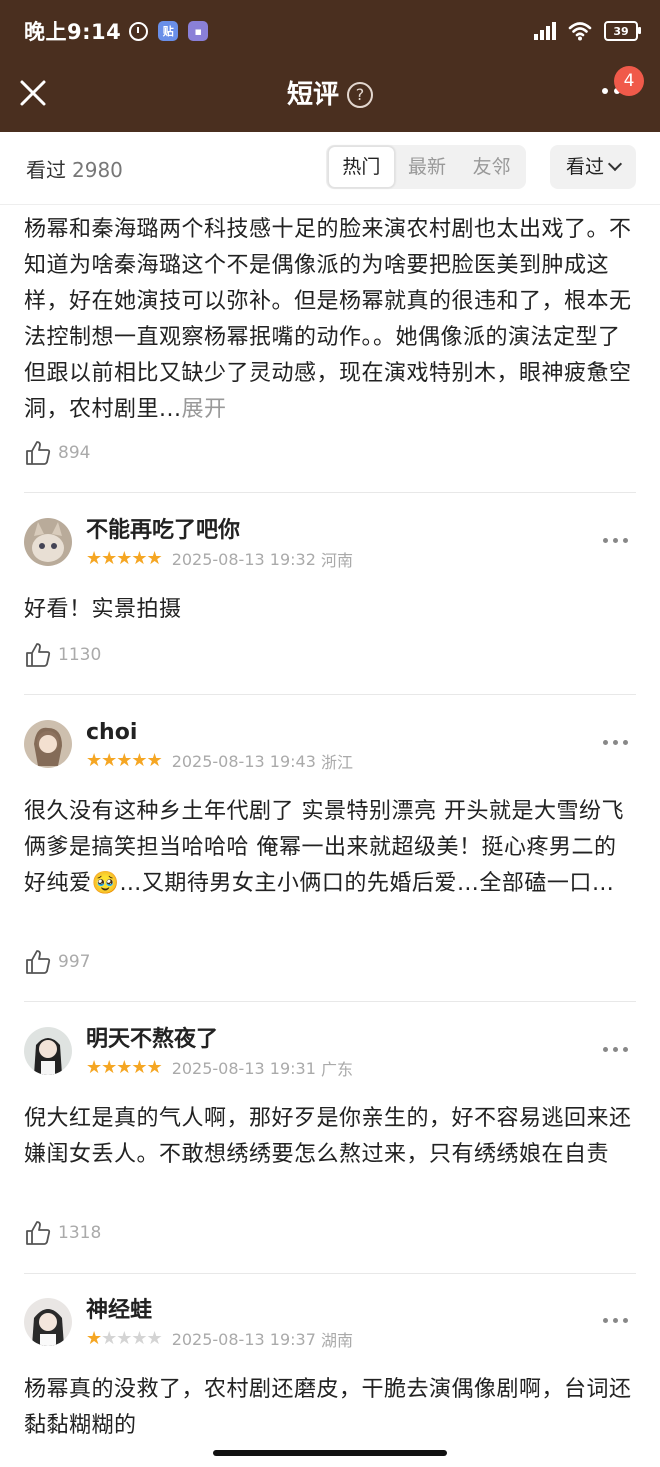  Describe the element at coordinates (580, 31) in the screenshot. I see `wifi-icon` at that location.